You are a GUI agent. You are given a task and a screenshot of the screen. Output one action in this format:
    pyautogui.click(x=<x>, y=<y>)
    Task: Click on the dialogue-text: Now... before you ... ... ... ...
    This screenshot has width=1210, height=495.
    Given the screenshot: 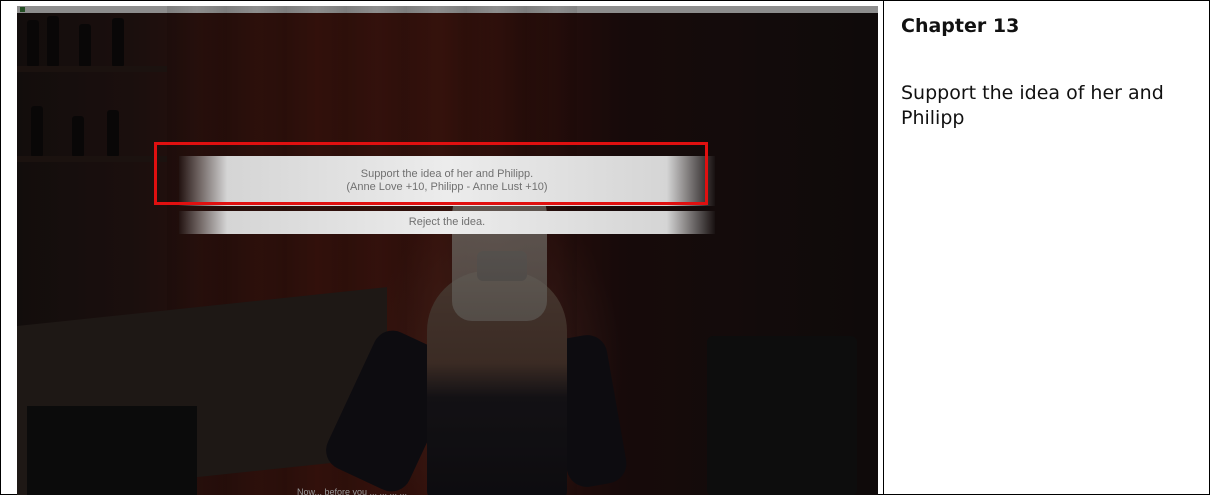 What is the action you would take?
    pyautogui.click(x=352, y=491)
    